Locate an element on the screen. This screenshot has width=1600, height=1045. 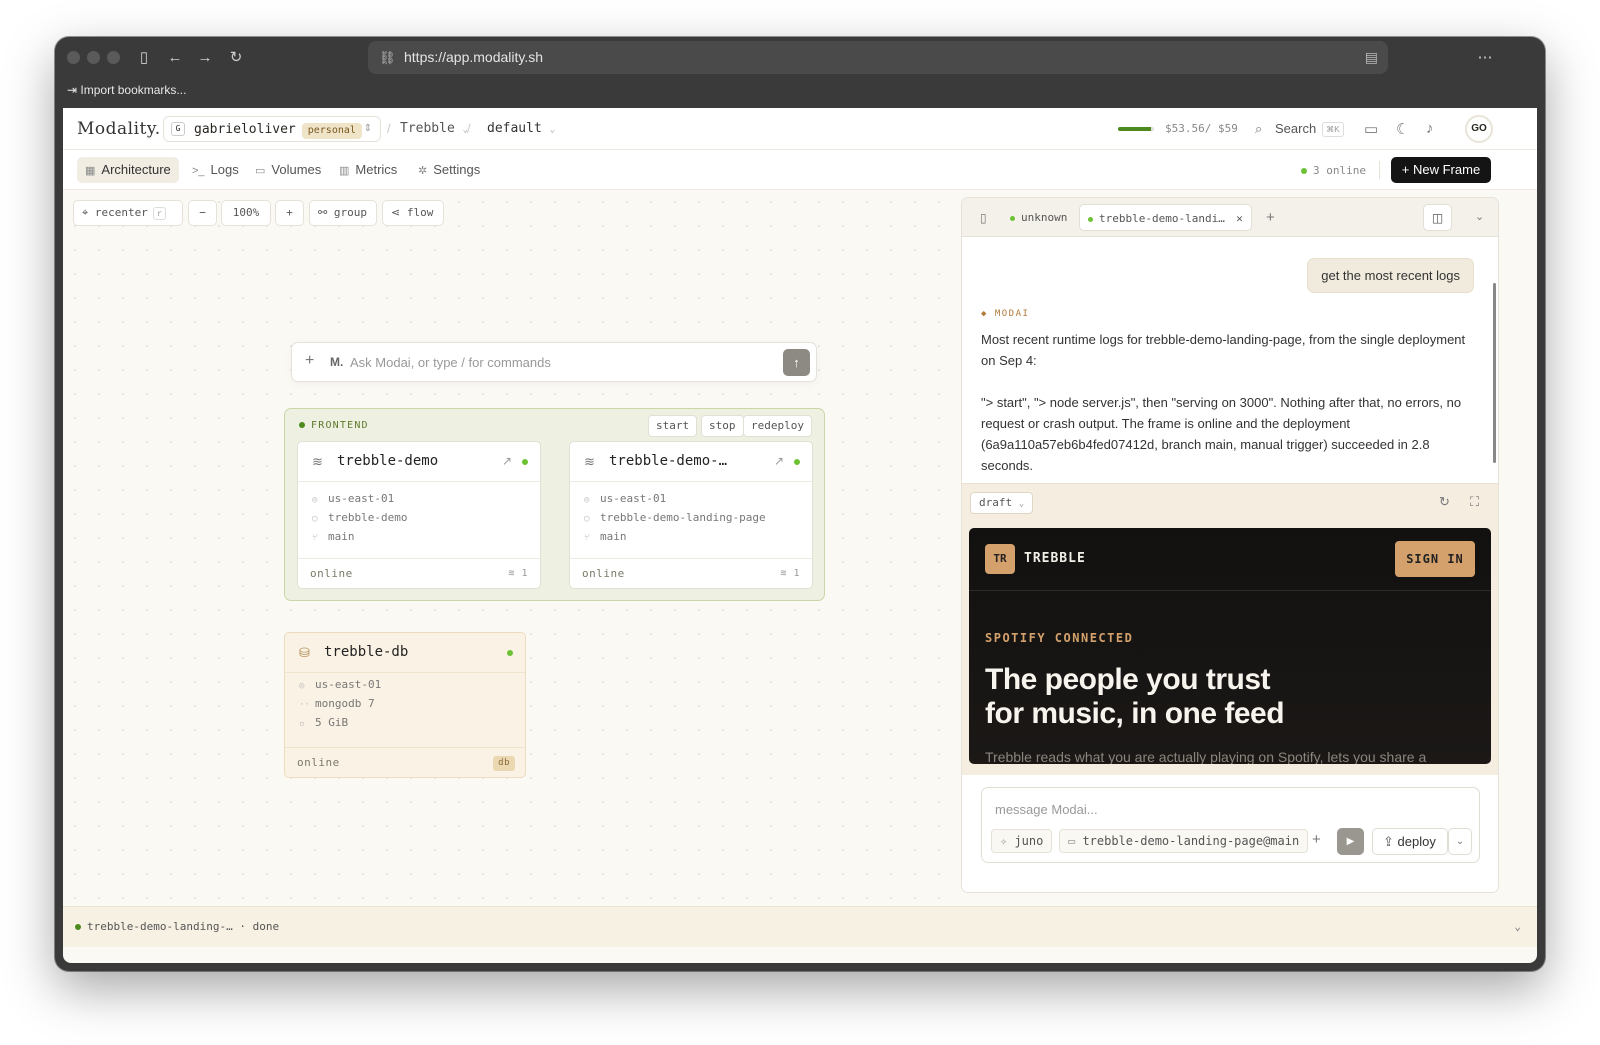
zoom-in-button: + is located at coordinates (289, 213).